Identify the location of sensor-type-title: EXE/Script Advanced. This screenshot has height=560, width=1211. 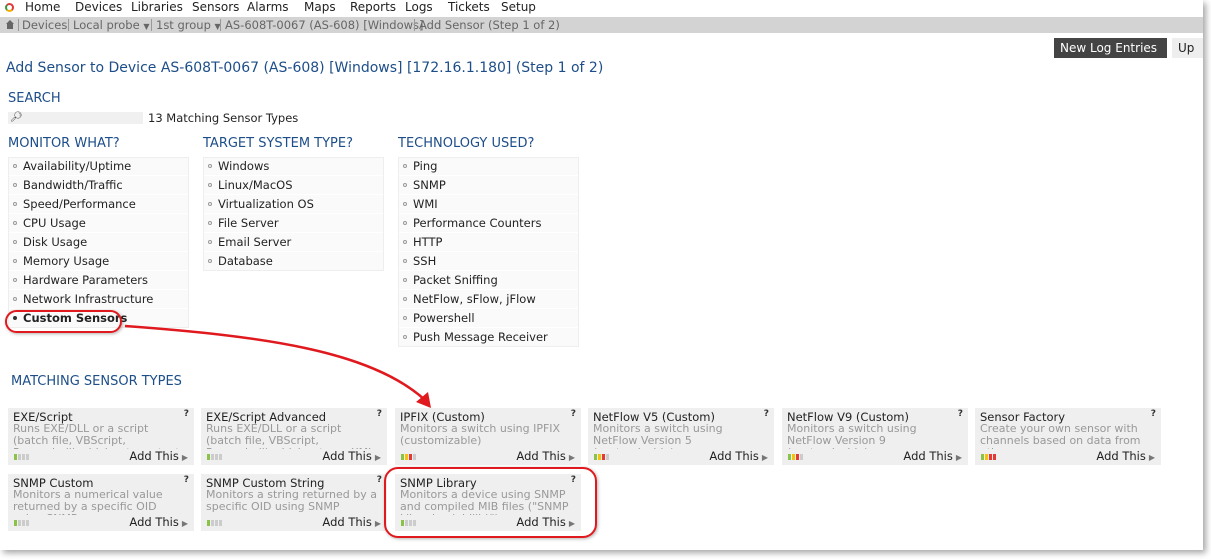
(266, 417).